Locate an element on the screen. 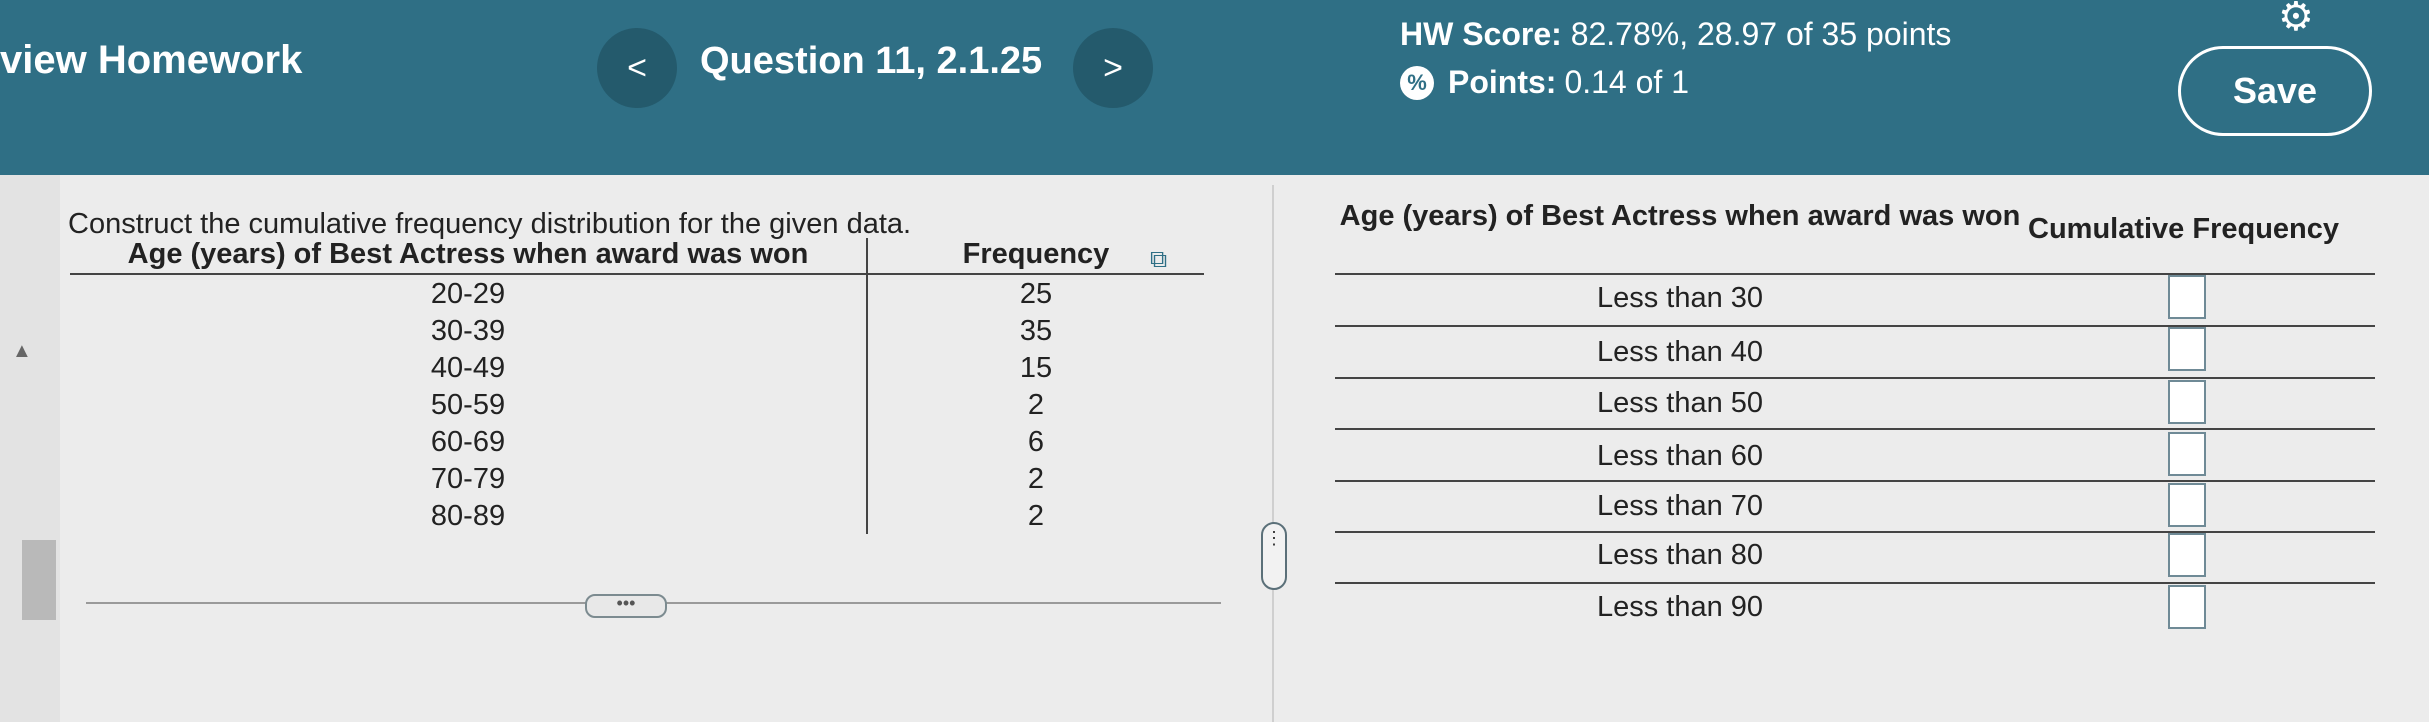 Image resolution: width=2429 pixels, height=722 pixels. answer-row-label: Less than 90 is located at coordinates (1680, 607).